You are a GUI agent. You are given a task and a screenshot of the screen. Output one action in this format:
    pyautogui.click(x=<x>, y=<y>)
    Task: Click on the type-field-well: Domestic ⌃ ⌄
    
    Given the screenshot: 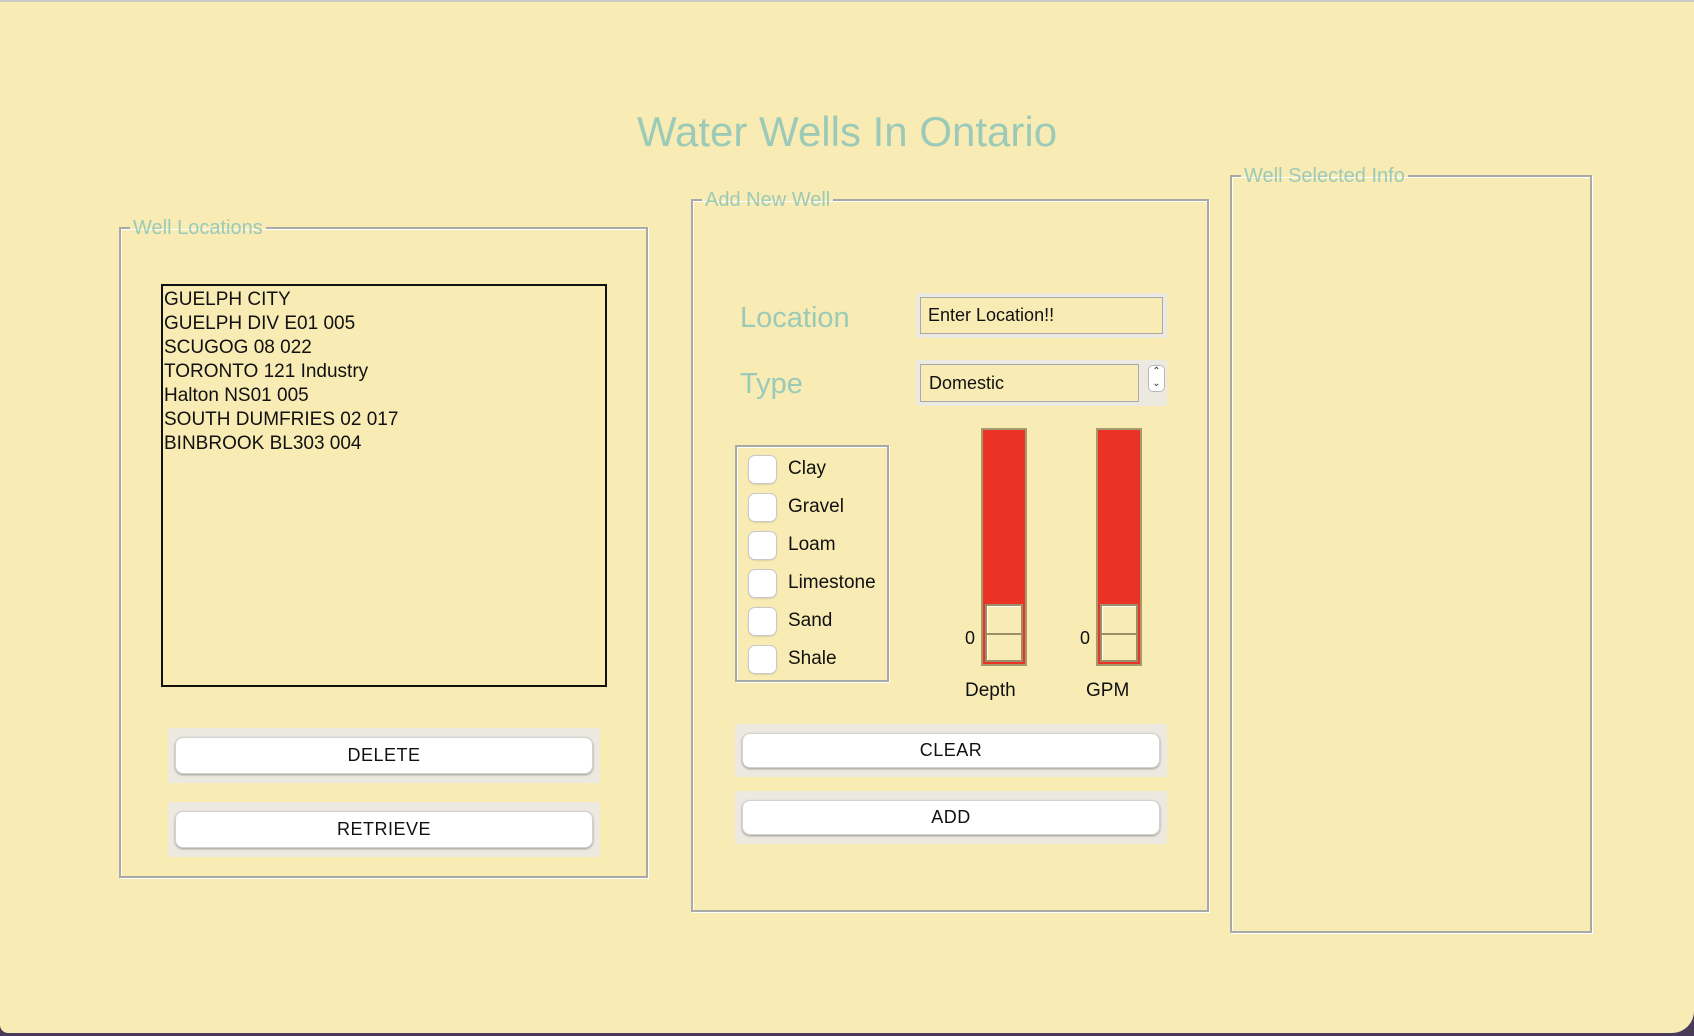 What is the action you would take?
    pyautogui.click(x=1041, y=383)
    